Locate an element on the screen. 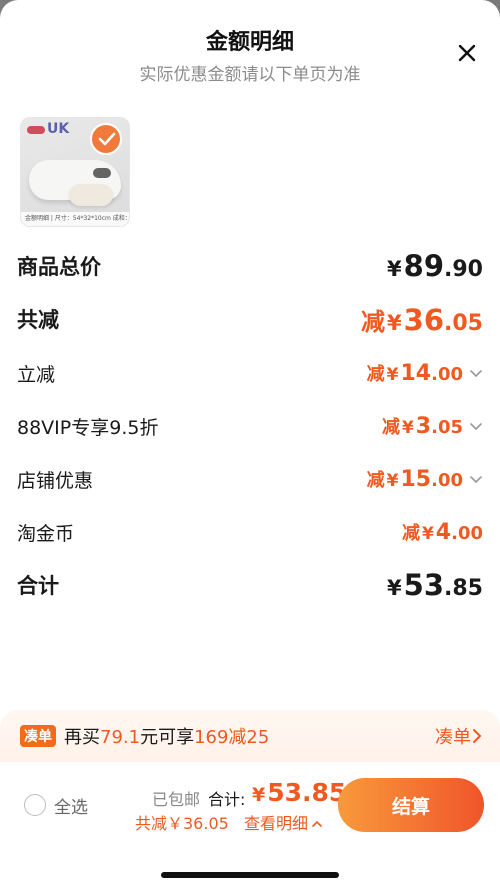  total-reduce-label: 共减 is located at coordinates (38, 320).